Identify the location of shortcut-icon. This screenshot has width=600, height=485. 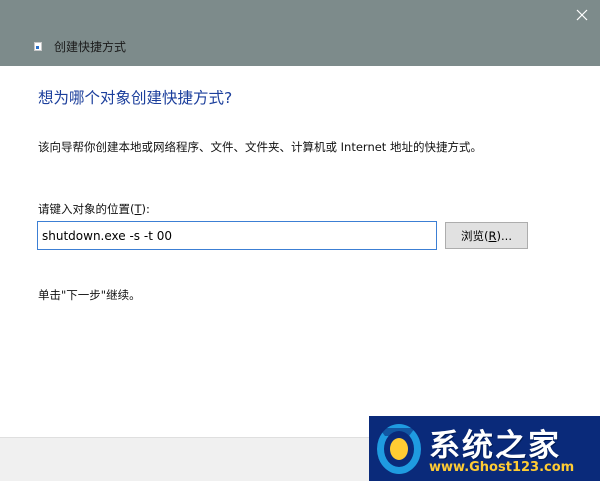
(38, 46).